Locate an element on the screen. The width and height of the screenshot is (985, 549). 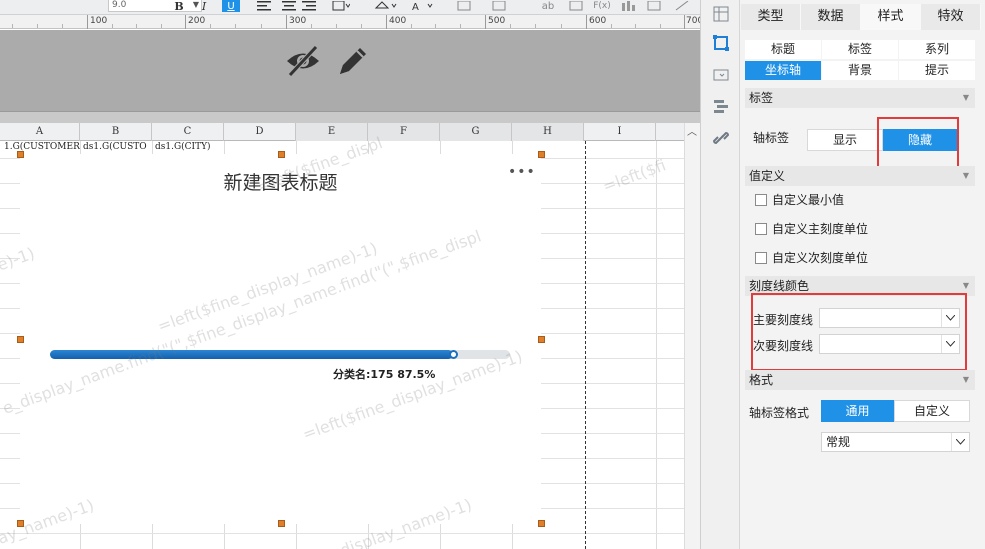
hide-axis-label-button: 隐藏 is located at coordinates (920, 140).